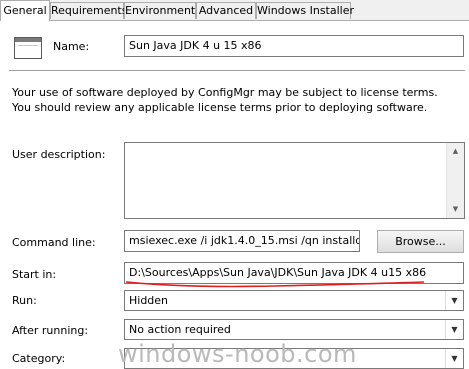 This screenshot has width=469, height=369. What do you see at coordinates (226, 10) in the screenshot?
I see `tab-advanced: Advanced` at bounding box center [226, 10].